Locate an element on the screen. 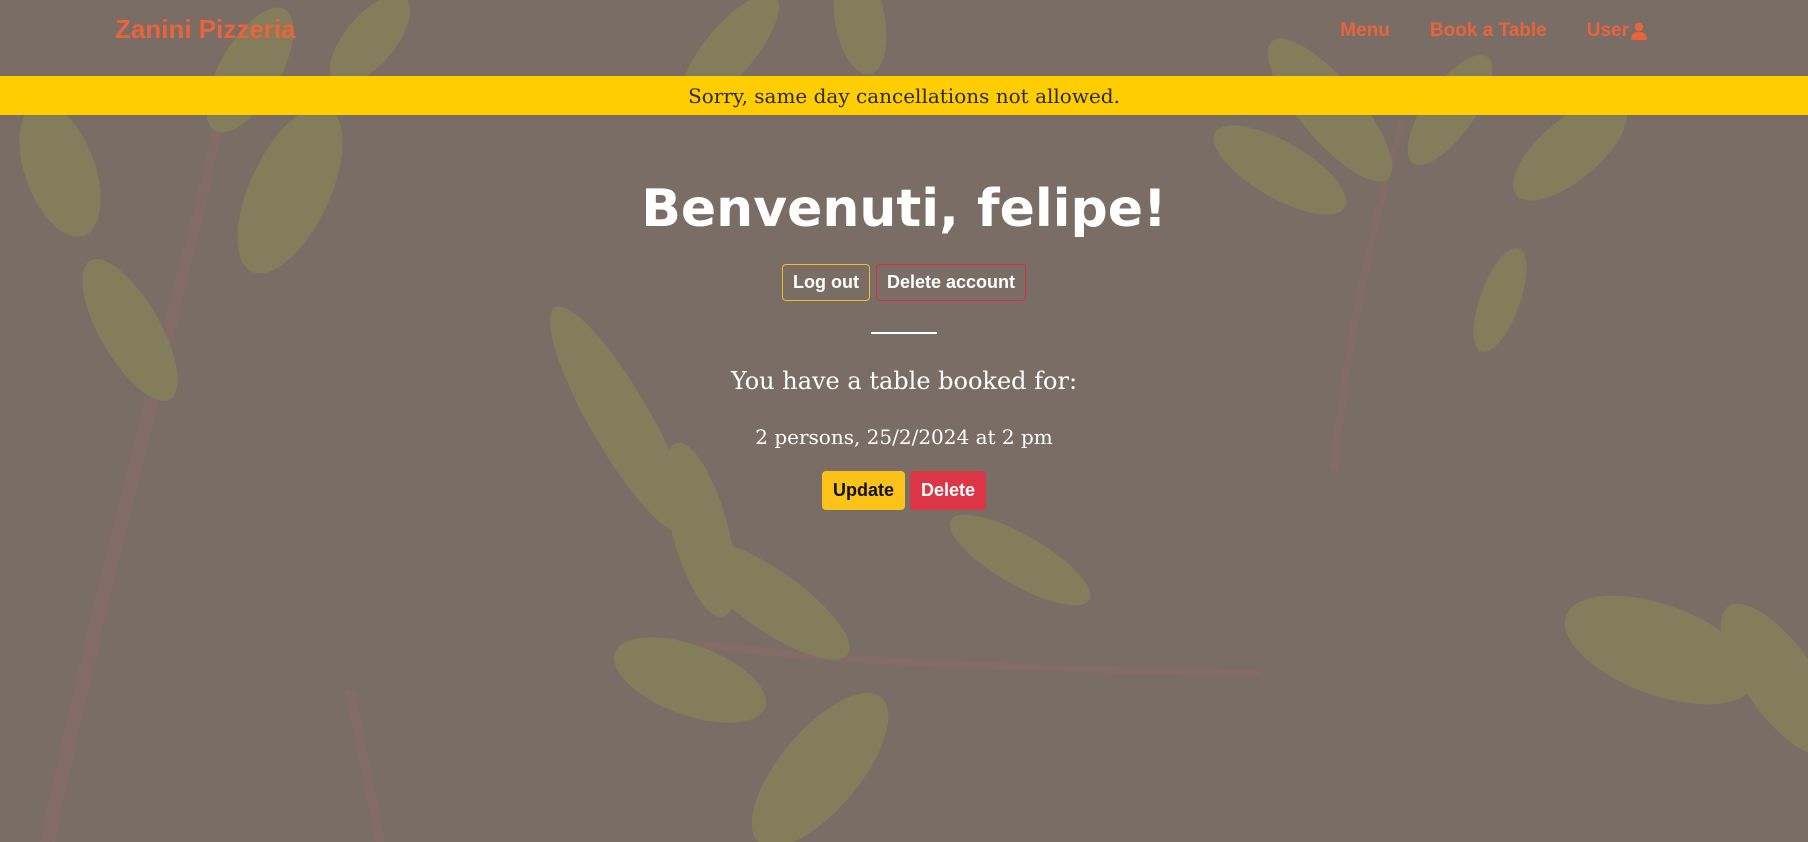 This screenshot has height=842, width=1808. delete-booking-button: Delete is located at coordinates (948, 490).